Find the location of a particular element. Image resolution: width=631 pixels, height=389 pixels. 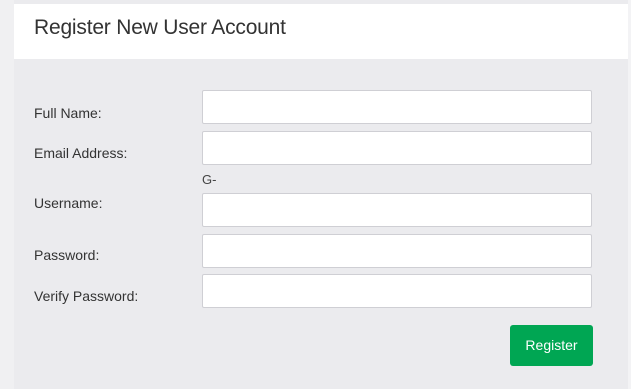

email-input is located at coordinates (397, 148).